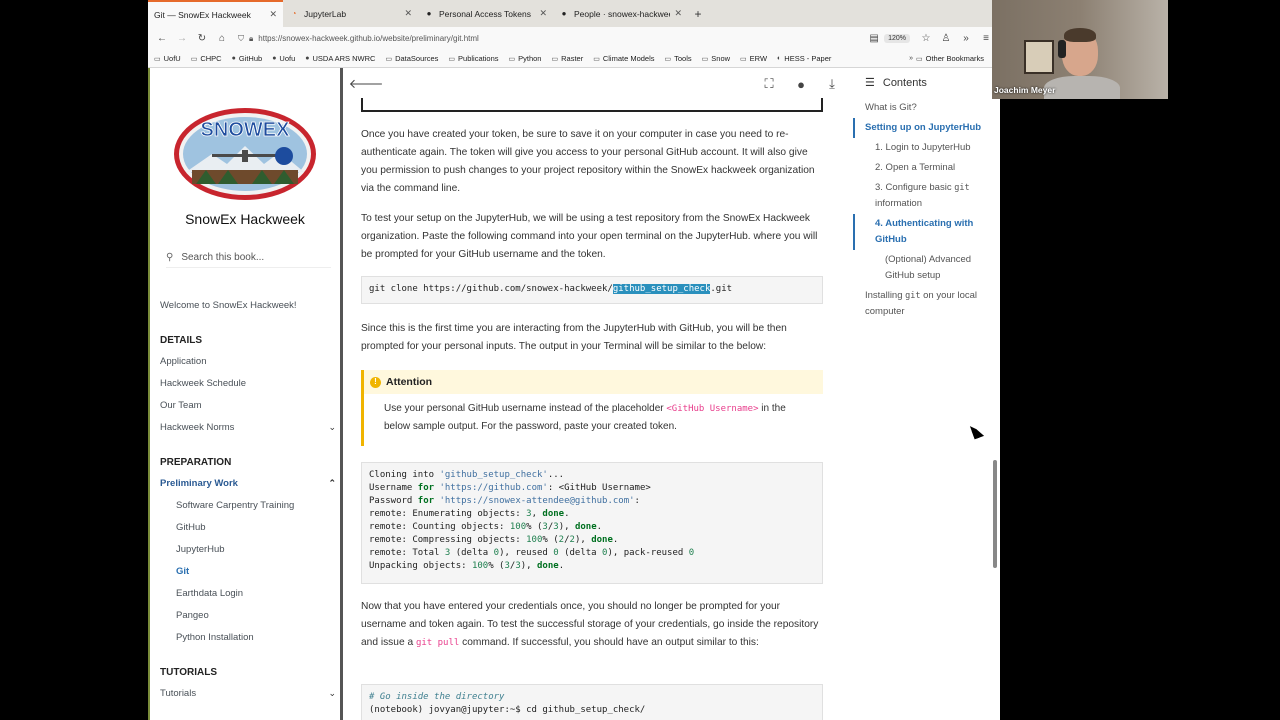 Image resolution: width=1280 pixels, height=720 pixels. Describe the element at coordinates (804, 58) in the screenshot. I see `bookmark: ◐ HESS - Paper` at that location.